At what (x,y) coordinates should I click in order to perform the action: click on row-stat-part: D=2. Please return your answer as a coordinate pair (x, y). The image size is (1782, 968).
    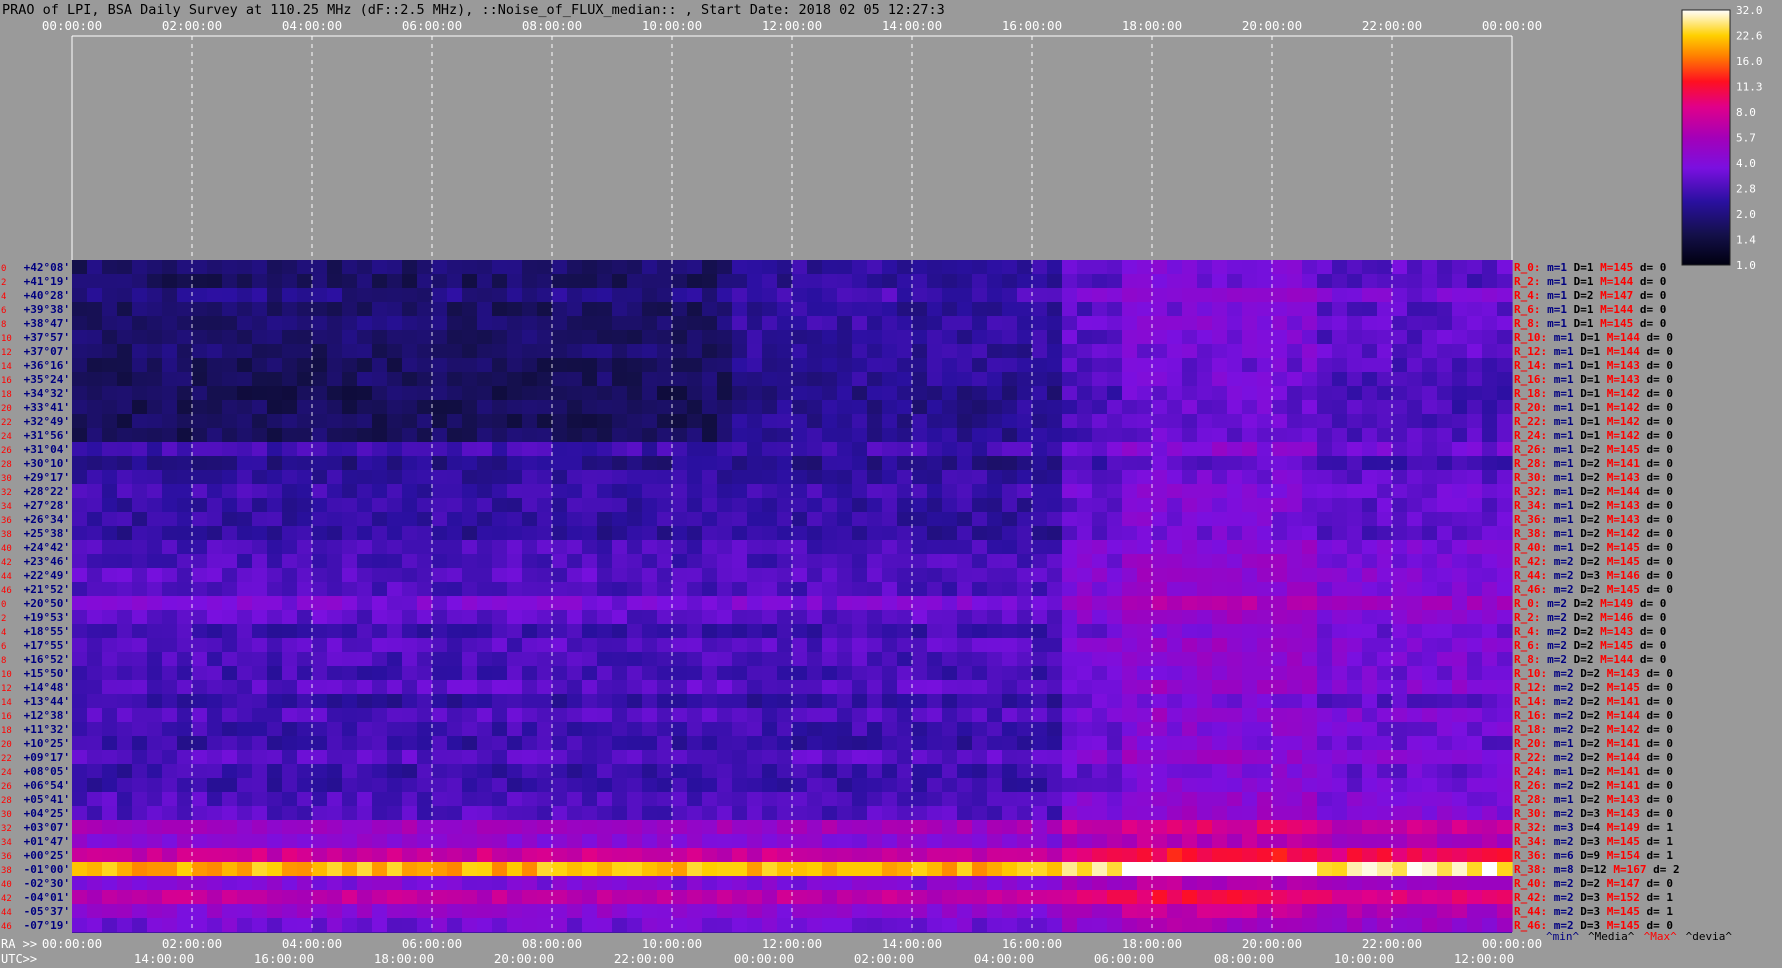
    Looking at the image, I should click on (1587, 519).